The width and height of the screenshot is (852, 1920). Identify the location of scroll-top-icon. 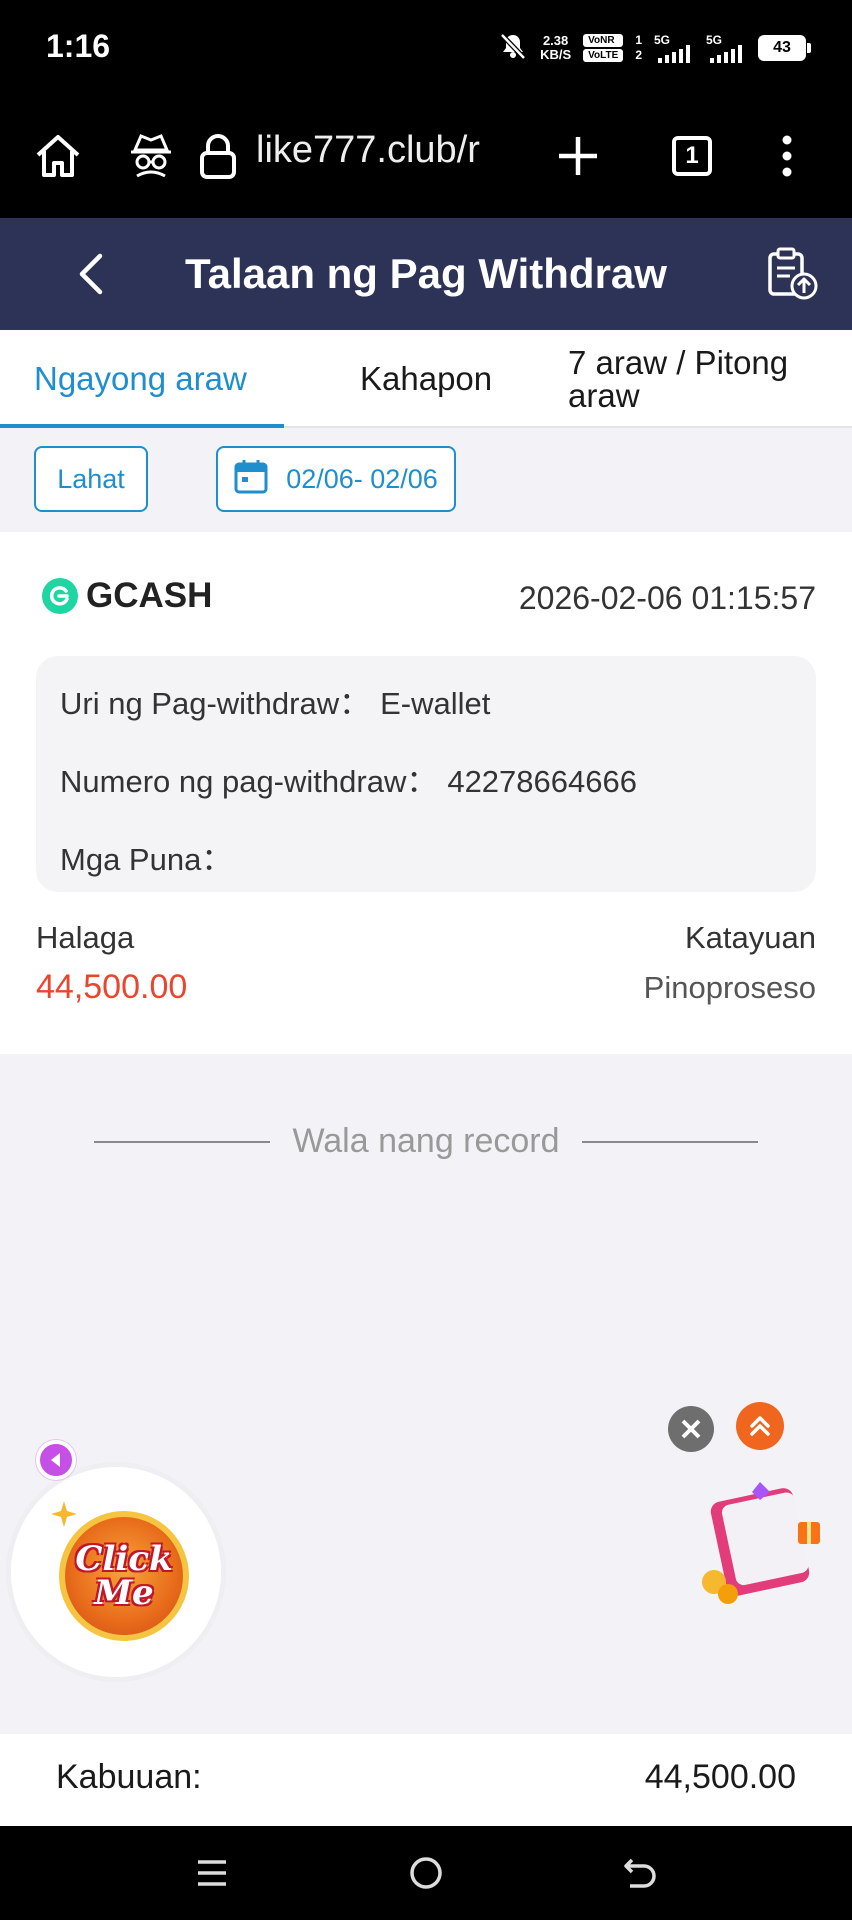
(760, 1426).